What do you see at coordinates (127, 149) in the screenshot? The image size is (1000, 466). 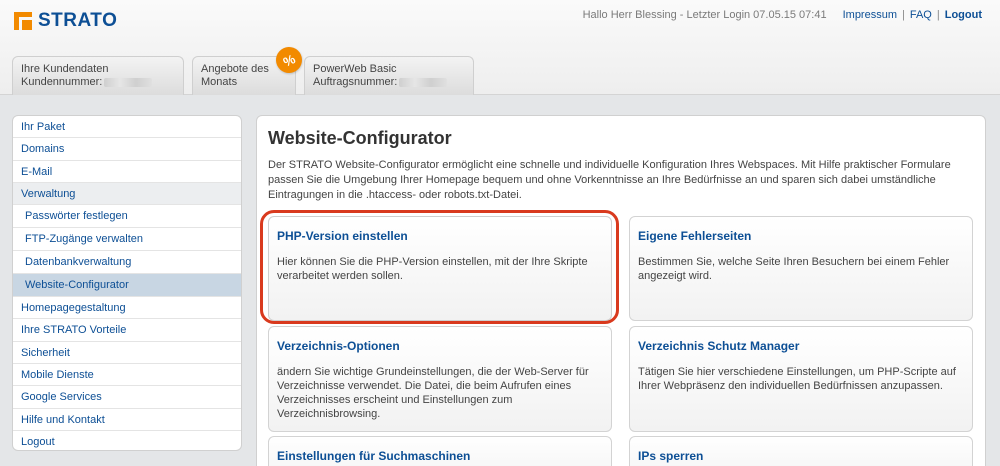 I see `sidebar-item-domains: Domains` at bounding box center [127, 149].